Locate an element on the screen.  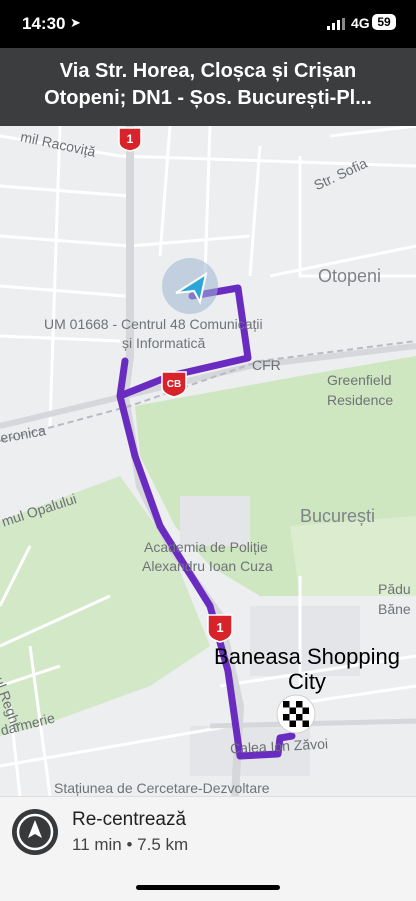
poi-label-um-2: și Informatică is located at coordinates (164, 343).